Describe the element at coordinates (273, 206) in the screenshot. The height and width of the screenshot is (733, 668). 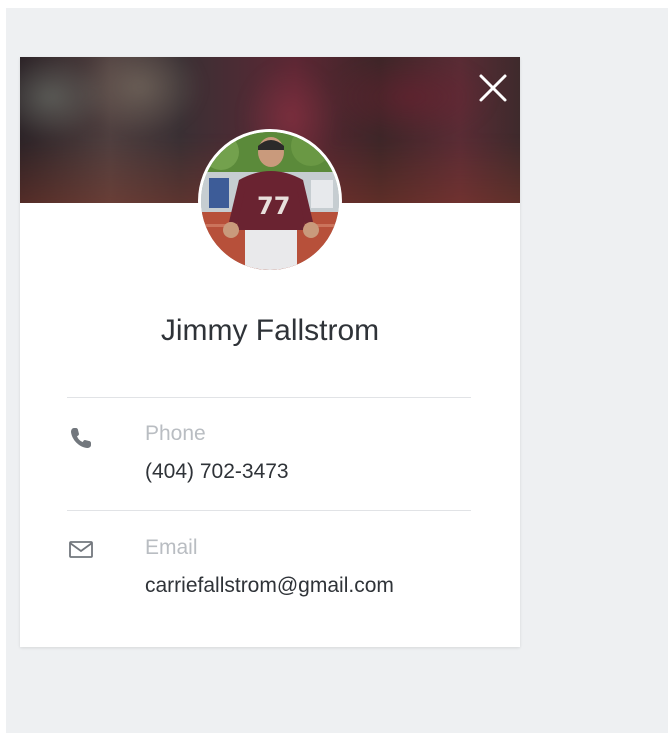
I see `svg-text: 77` at that location.